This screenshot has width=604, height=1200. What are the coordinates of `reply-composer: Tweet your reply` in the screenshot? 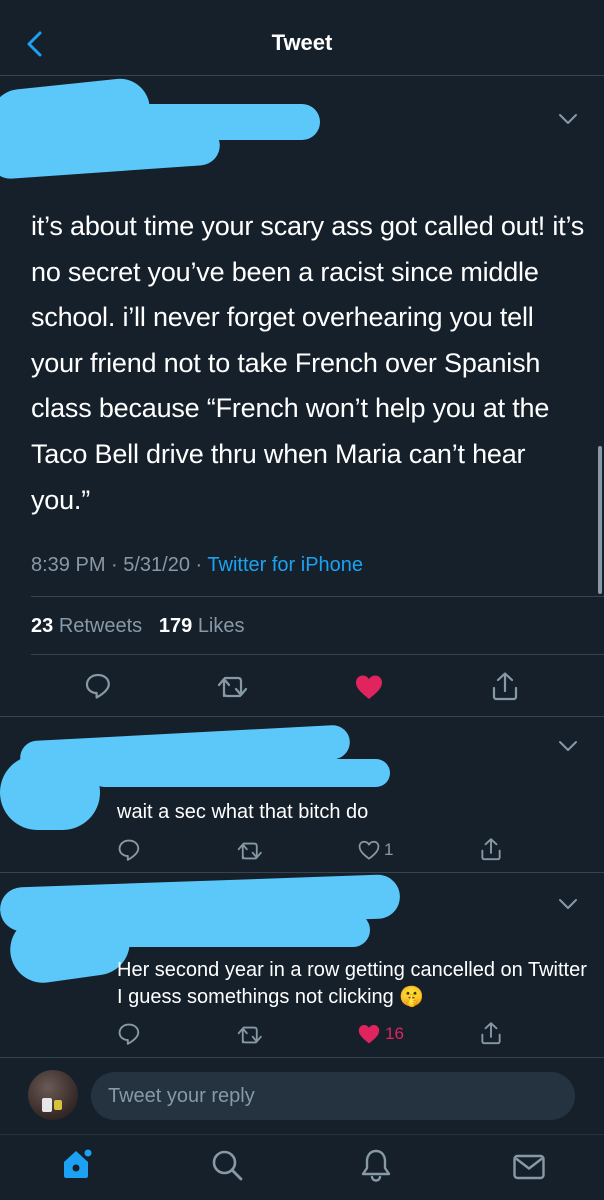 It's located at (302, 1096).